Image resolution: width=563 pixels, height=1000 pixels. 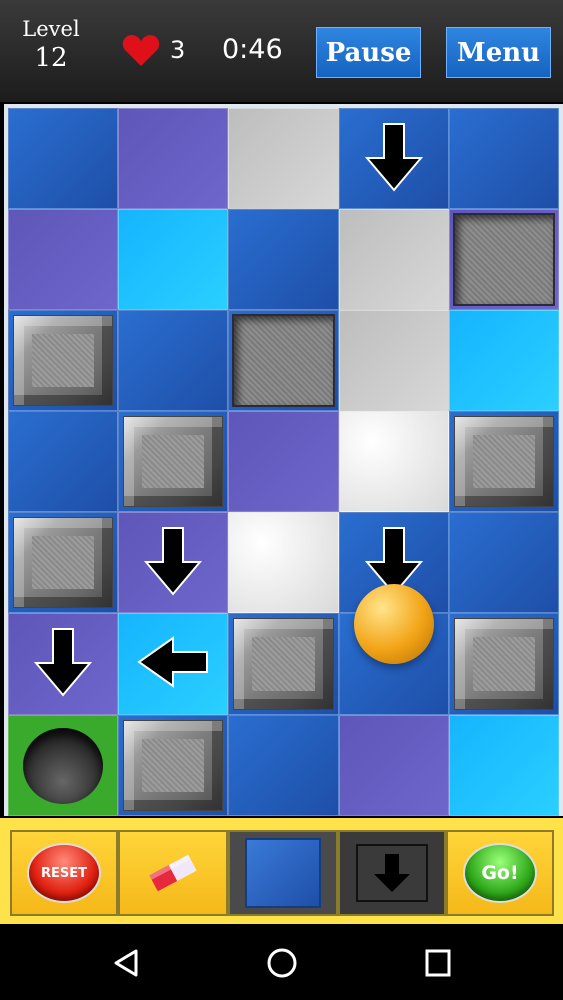 What do you see at coordinates (393, 623) in the screenshot?
I see `gold-ball` at bounding box center [393, 623].